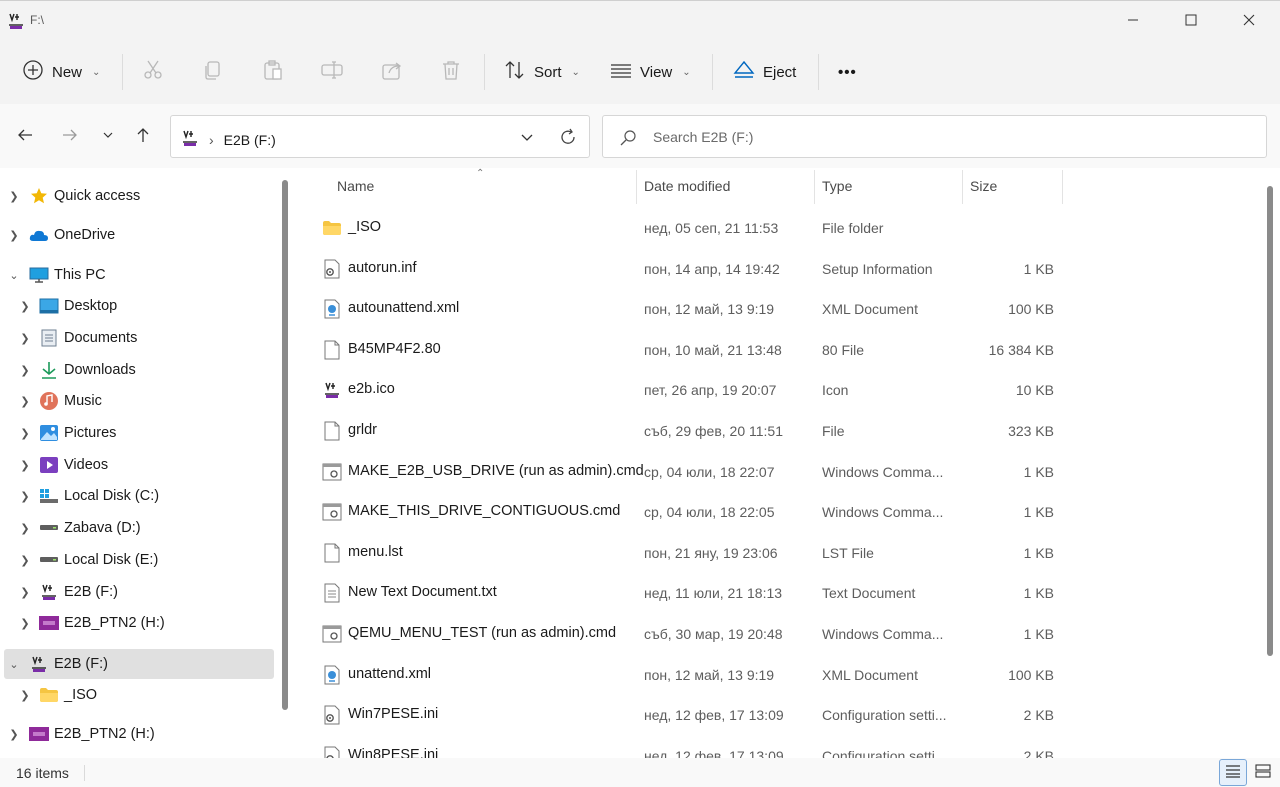 This screenshot has height=787, width=1280. What do you see at coordinates (1133, 21) in the screenshot?
I see `minimize-button` at bounding box center [1133, 21].